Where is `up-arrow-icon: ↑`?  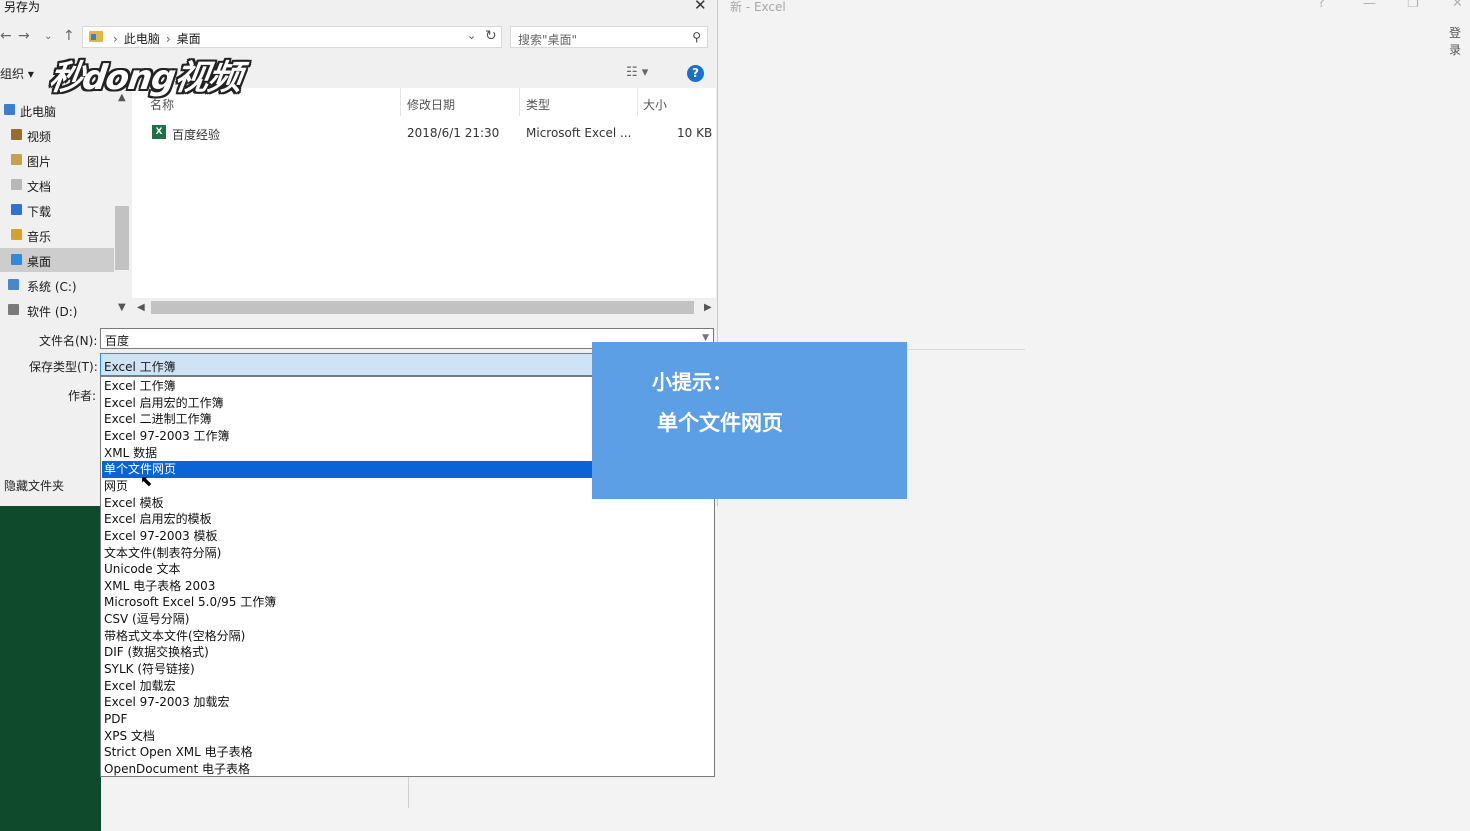 up-arrow-icon: ↑ is located at coordinates (69, 36).